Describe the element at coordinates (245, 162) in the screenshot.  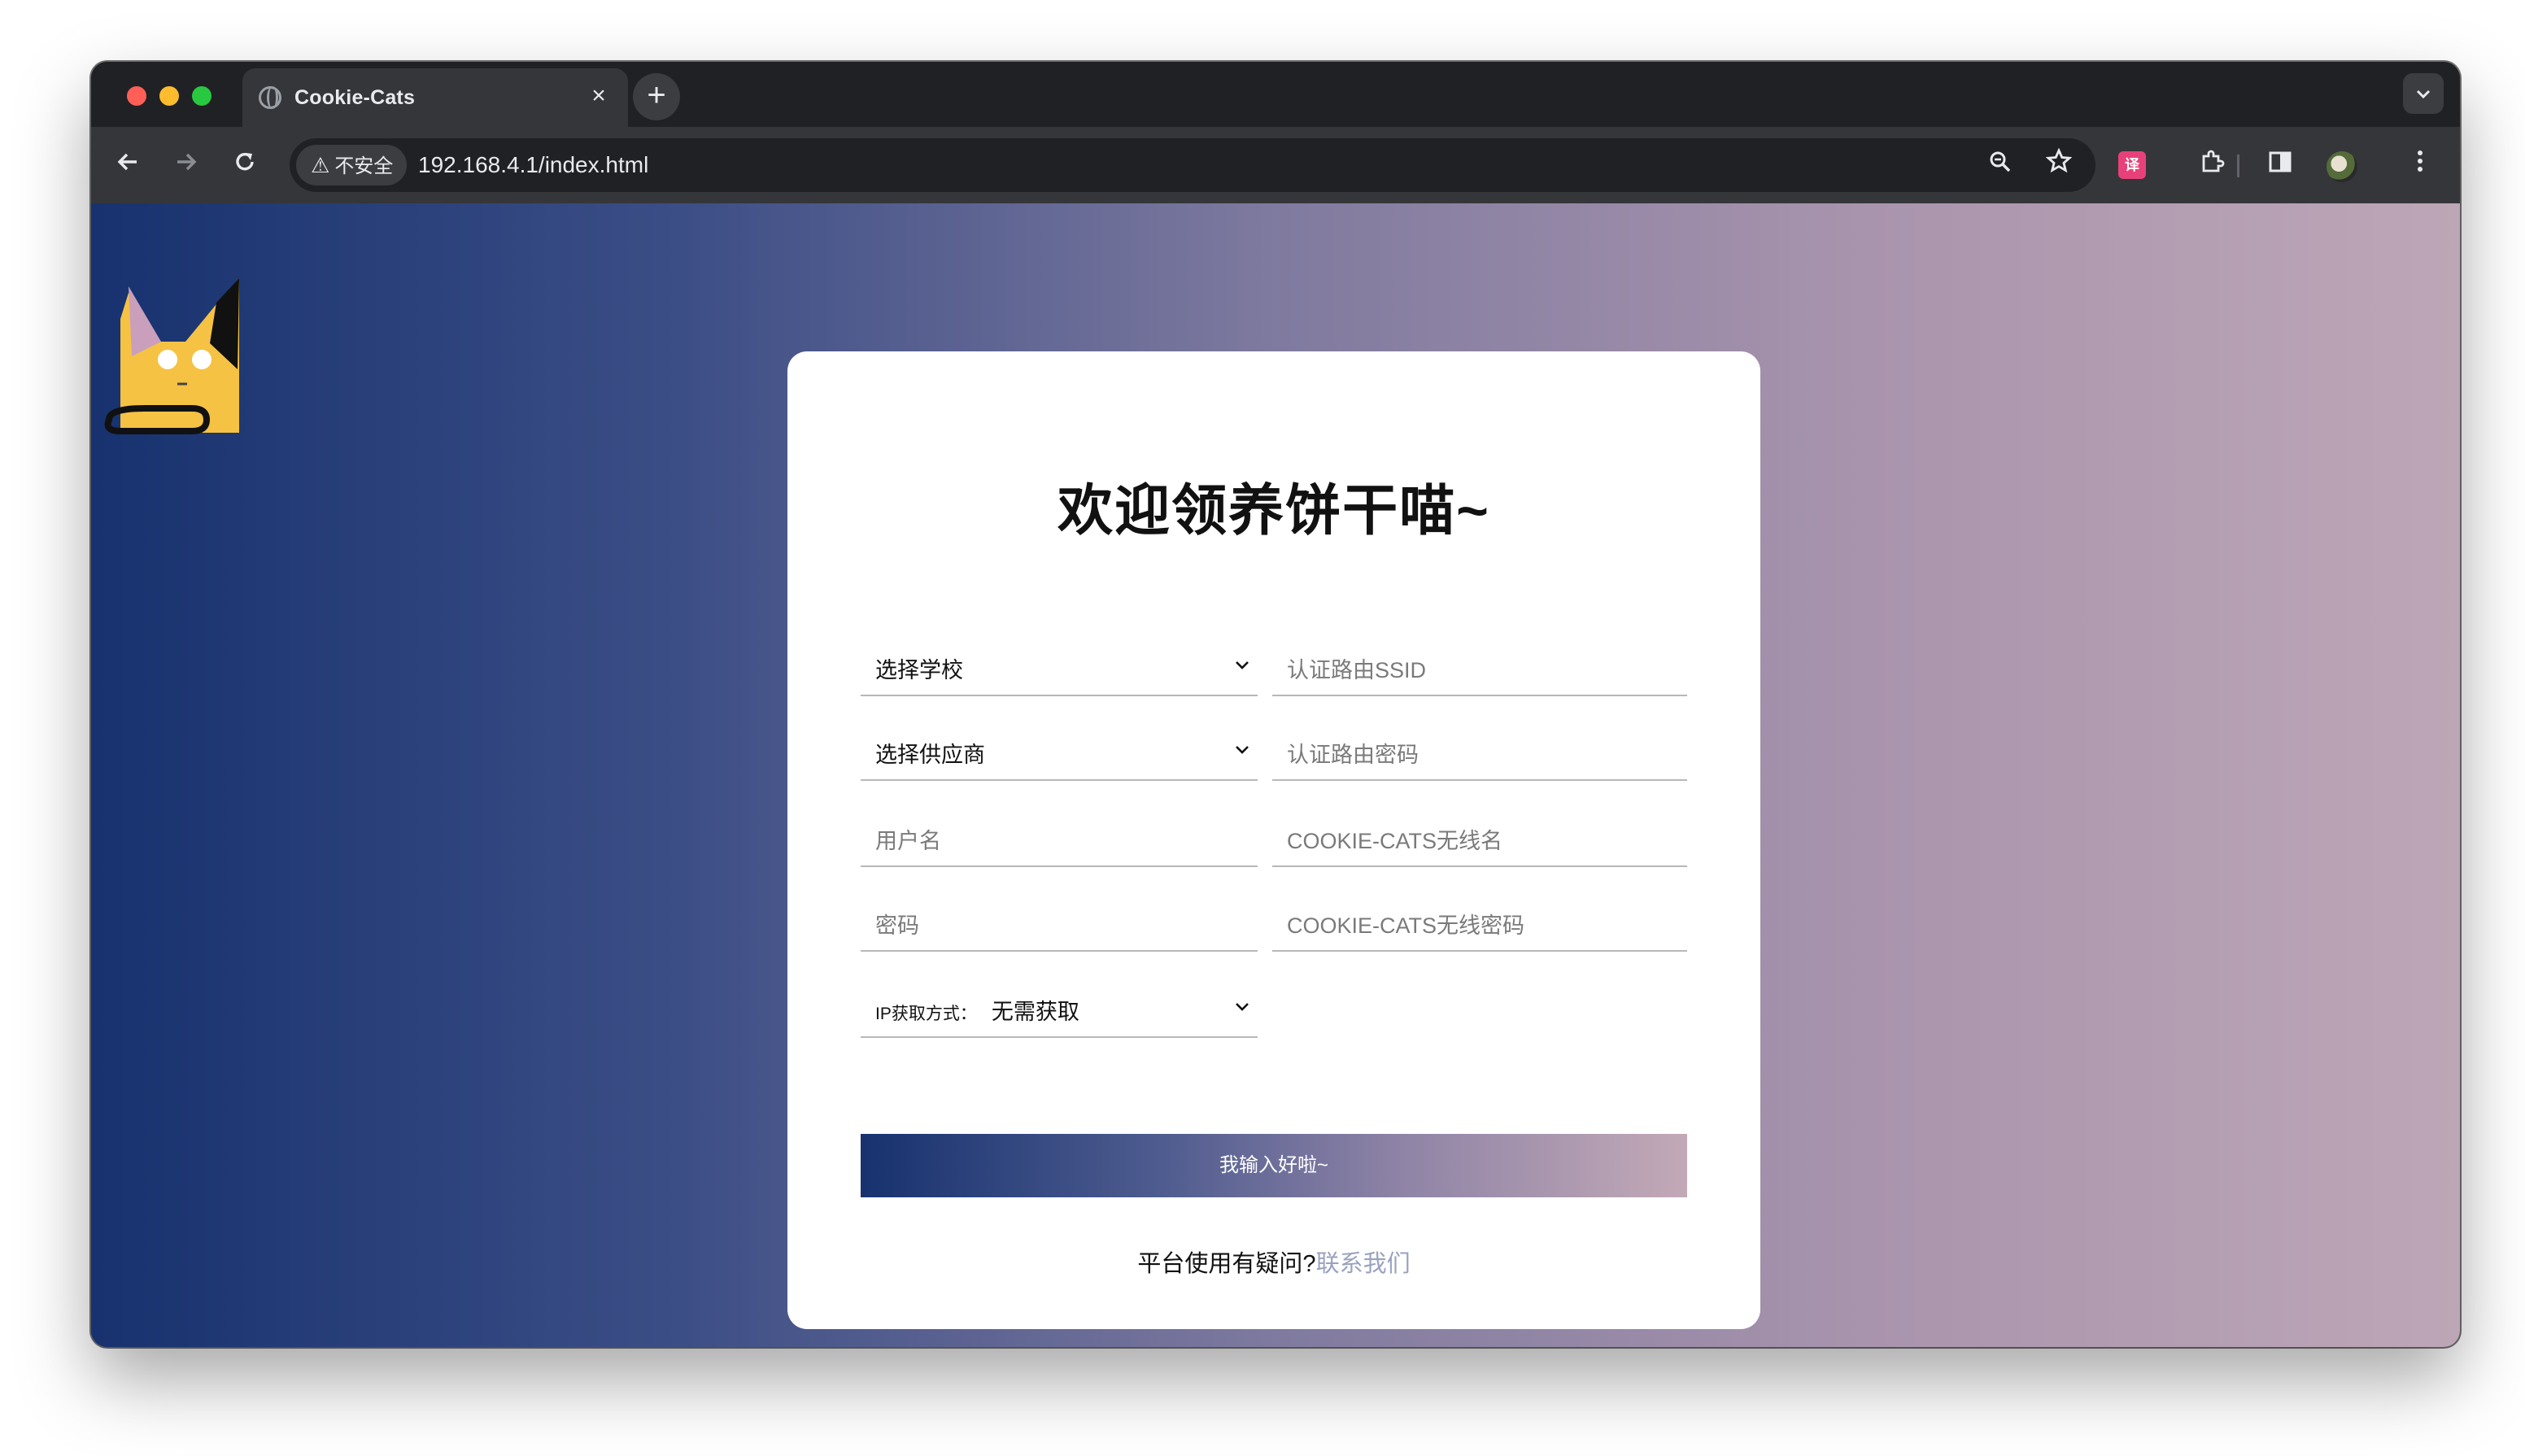
I see `reload-icon` at that location.